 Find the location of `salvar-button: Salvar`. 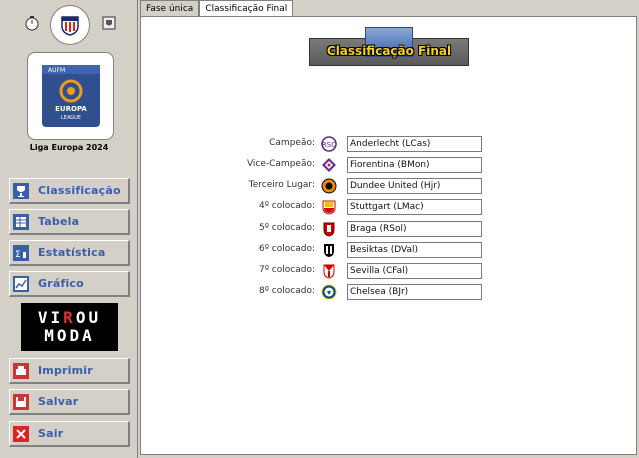

salvar-button: Salvar is located at coordinates (69, 402).